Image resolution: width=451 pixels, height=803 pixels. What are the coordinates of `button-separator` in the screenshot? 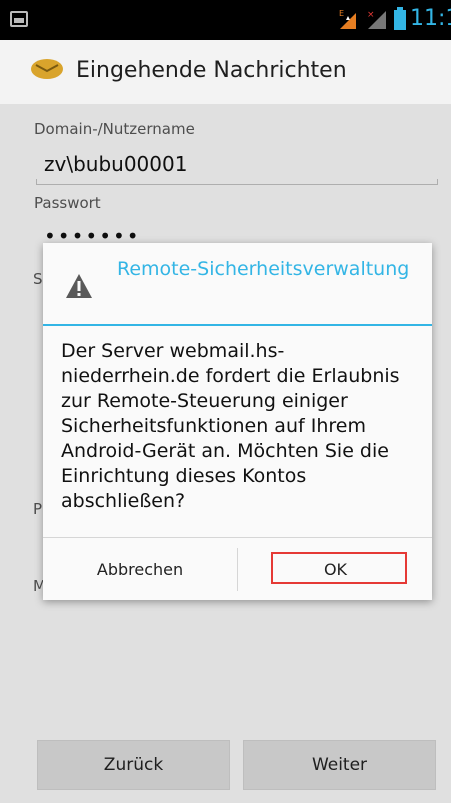 It's located at (237, 569).